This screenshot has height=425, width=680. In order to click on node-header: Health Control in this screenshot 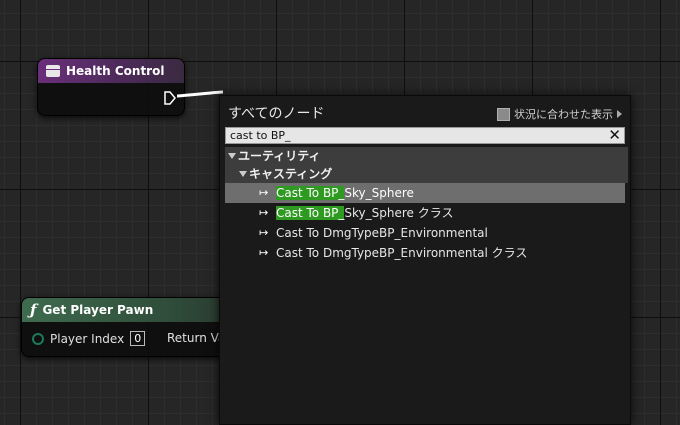, I will do `click(111, 71)`.